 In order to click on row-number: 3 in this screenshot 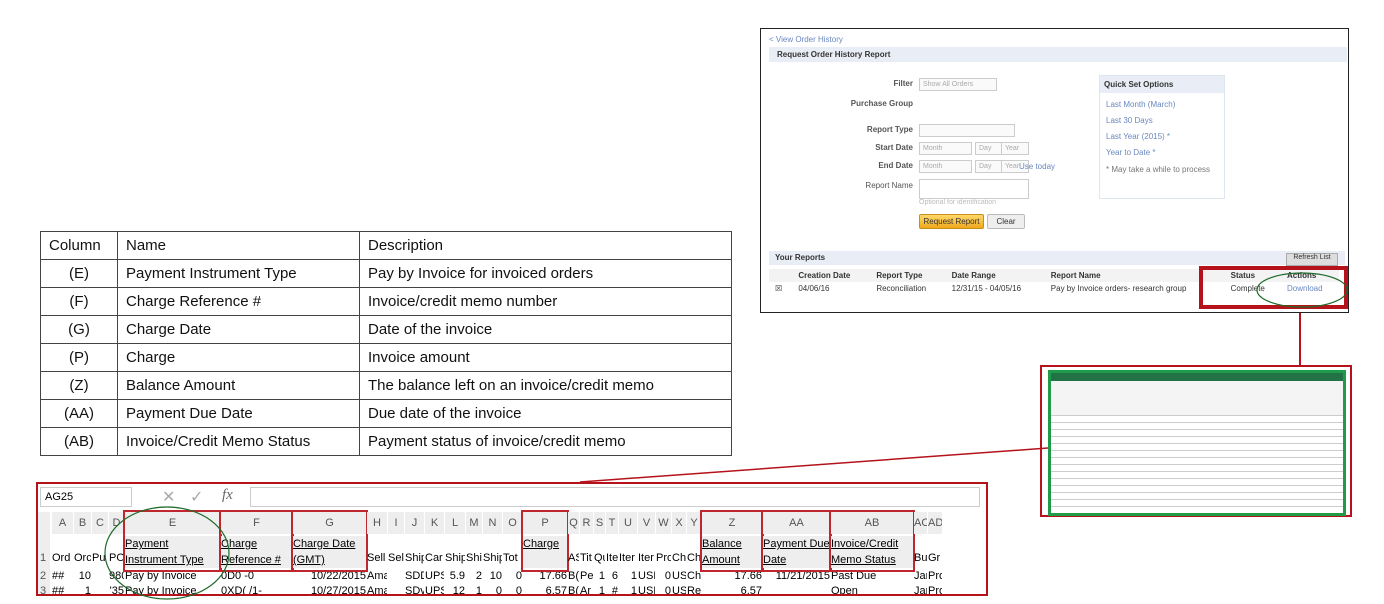, I will do `click(43, 591)`.